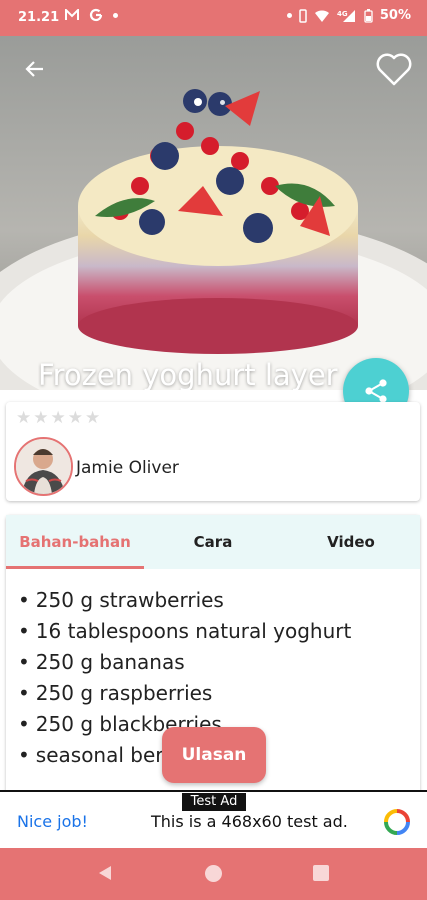 The width and height of the screenshot is (427, 900). I want to click on tab-bar: Bahan-bahan Cara Video, so click(213, 542).